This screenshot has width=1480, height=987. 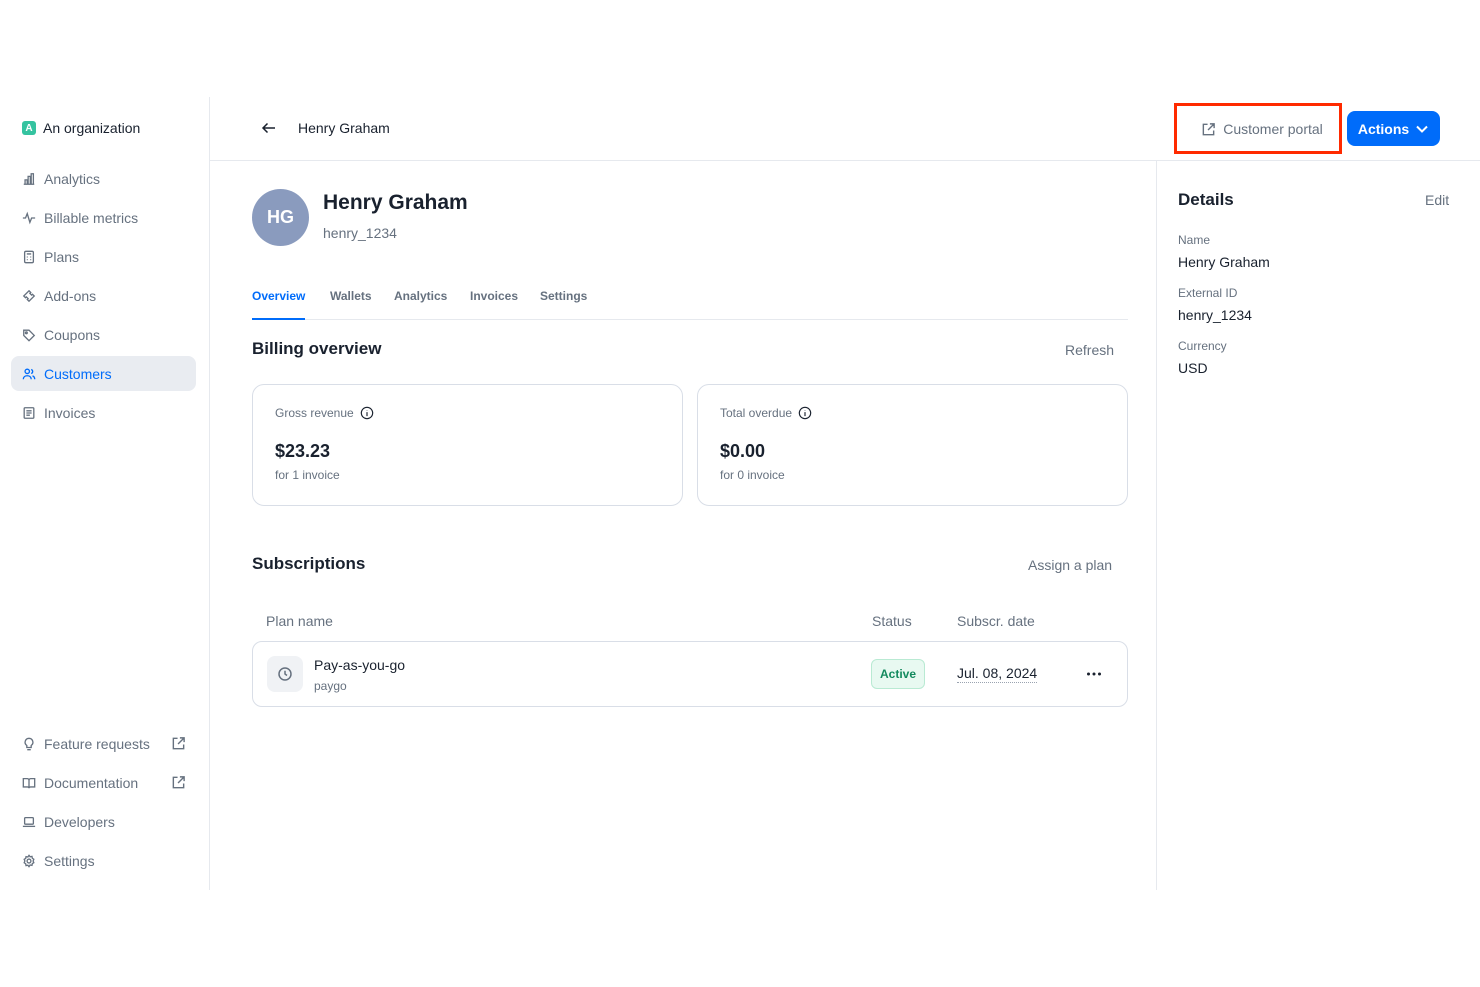 What do you see at coordinates (70, 295) in the screenshot?
I see `sidebar-item-label: Add-ons` at bounding box center [70, 295].